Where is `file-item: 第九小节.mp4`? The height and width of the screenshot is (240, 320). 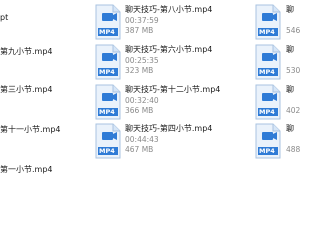
file-item: 第九小节.mp4 is located at coordinates (45, 60).